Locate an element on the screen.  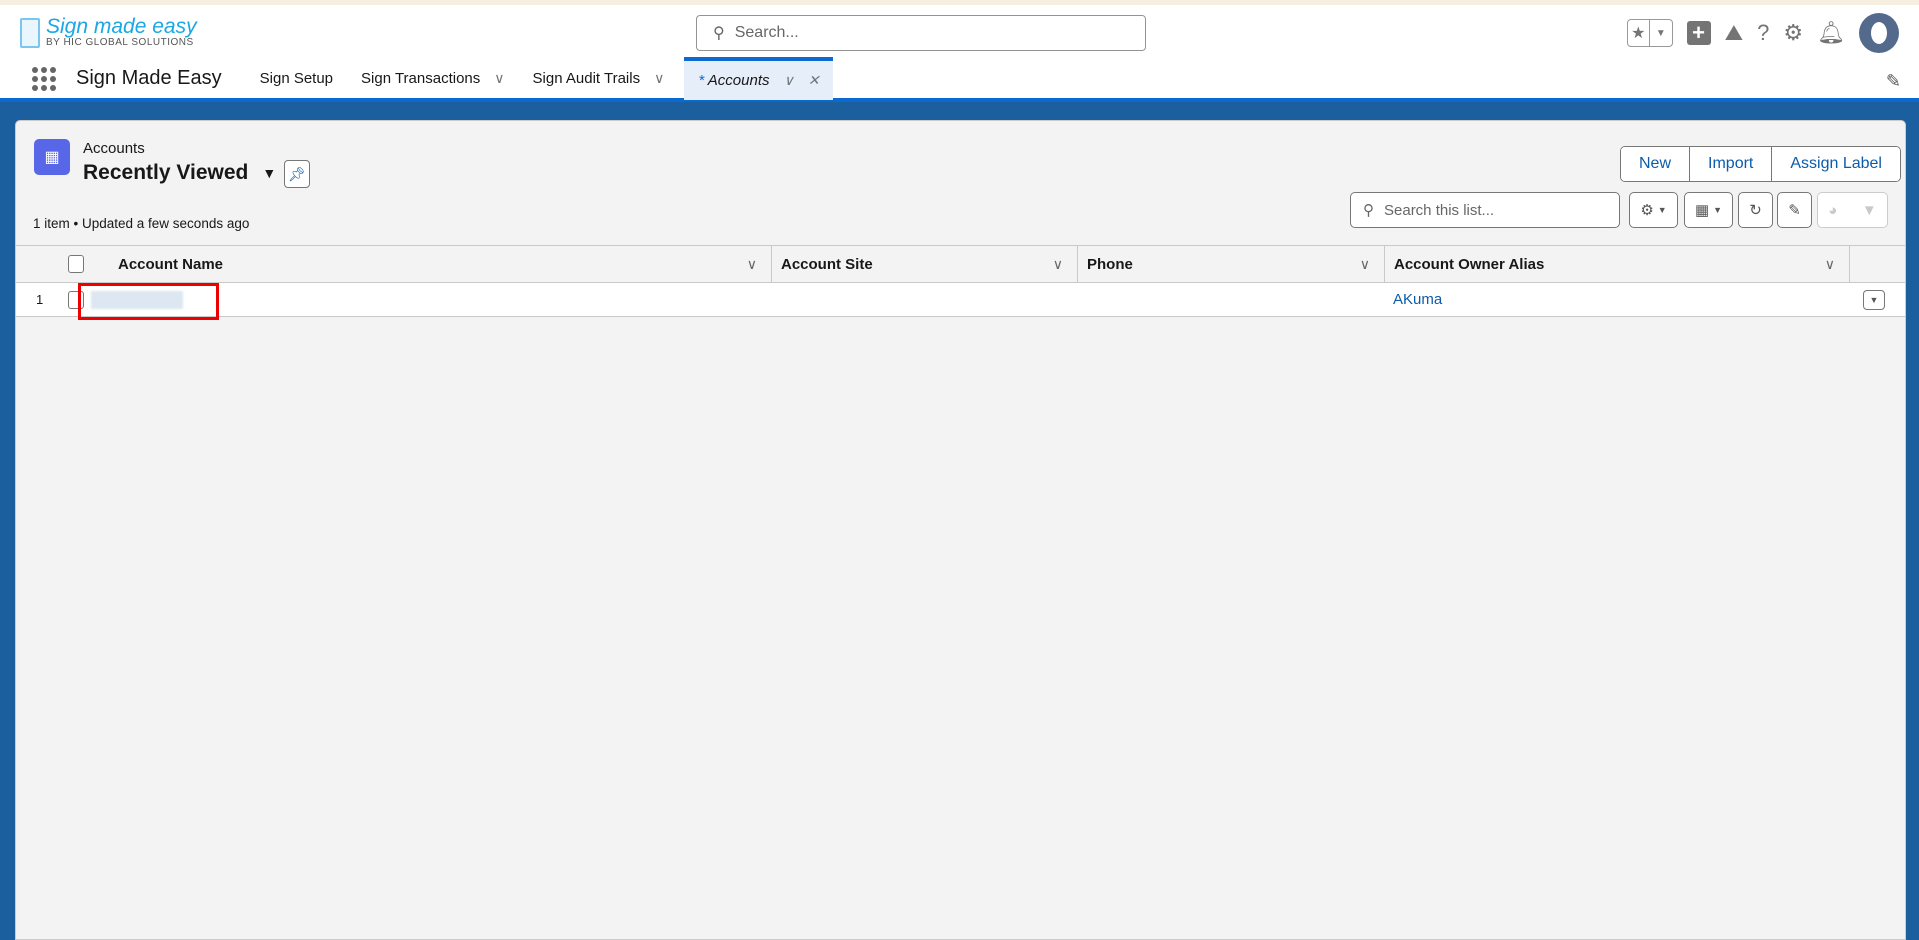
chart-filter-group: ◕ ▼ is located at coordinates (1852, 210).